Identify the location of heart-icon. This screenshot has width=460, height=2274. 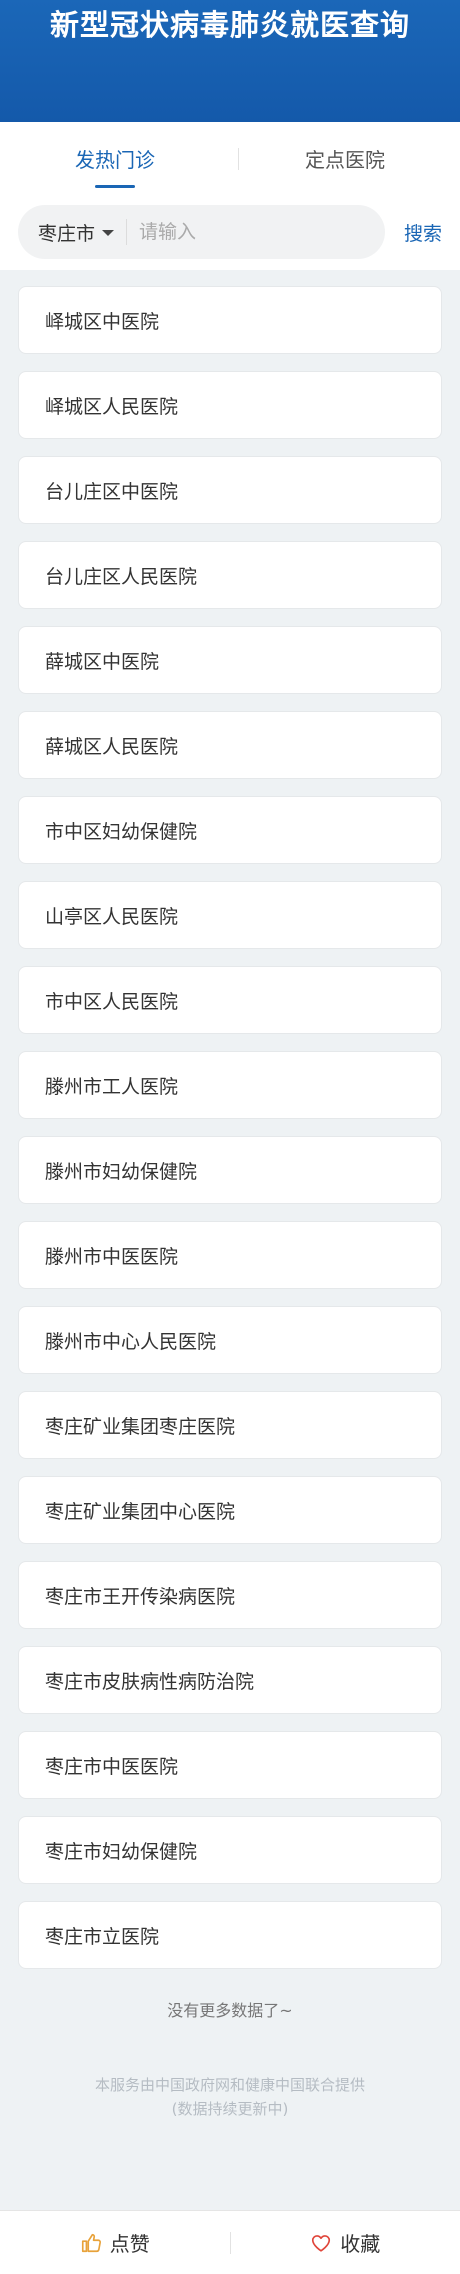
(321, 2243).